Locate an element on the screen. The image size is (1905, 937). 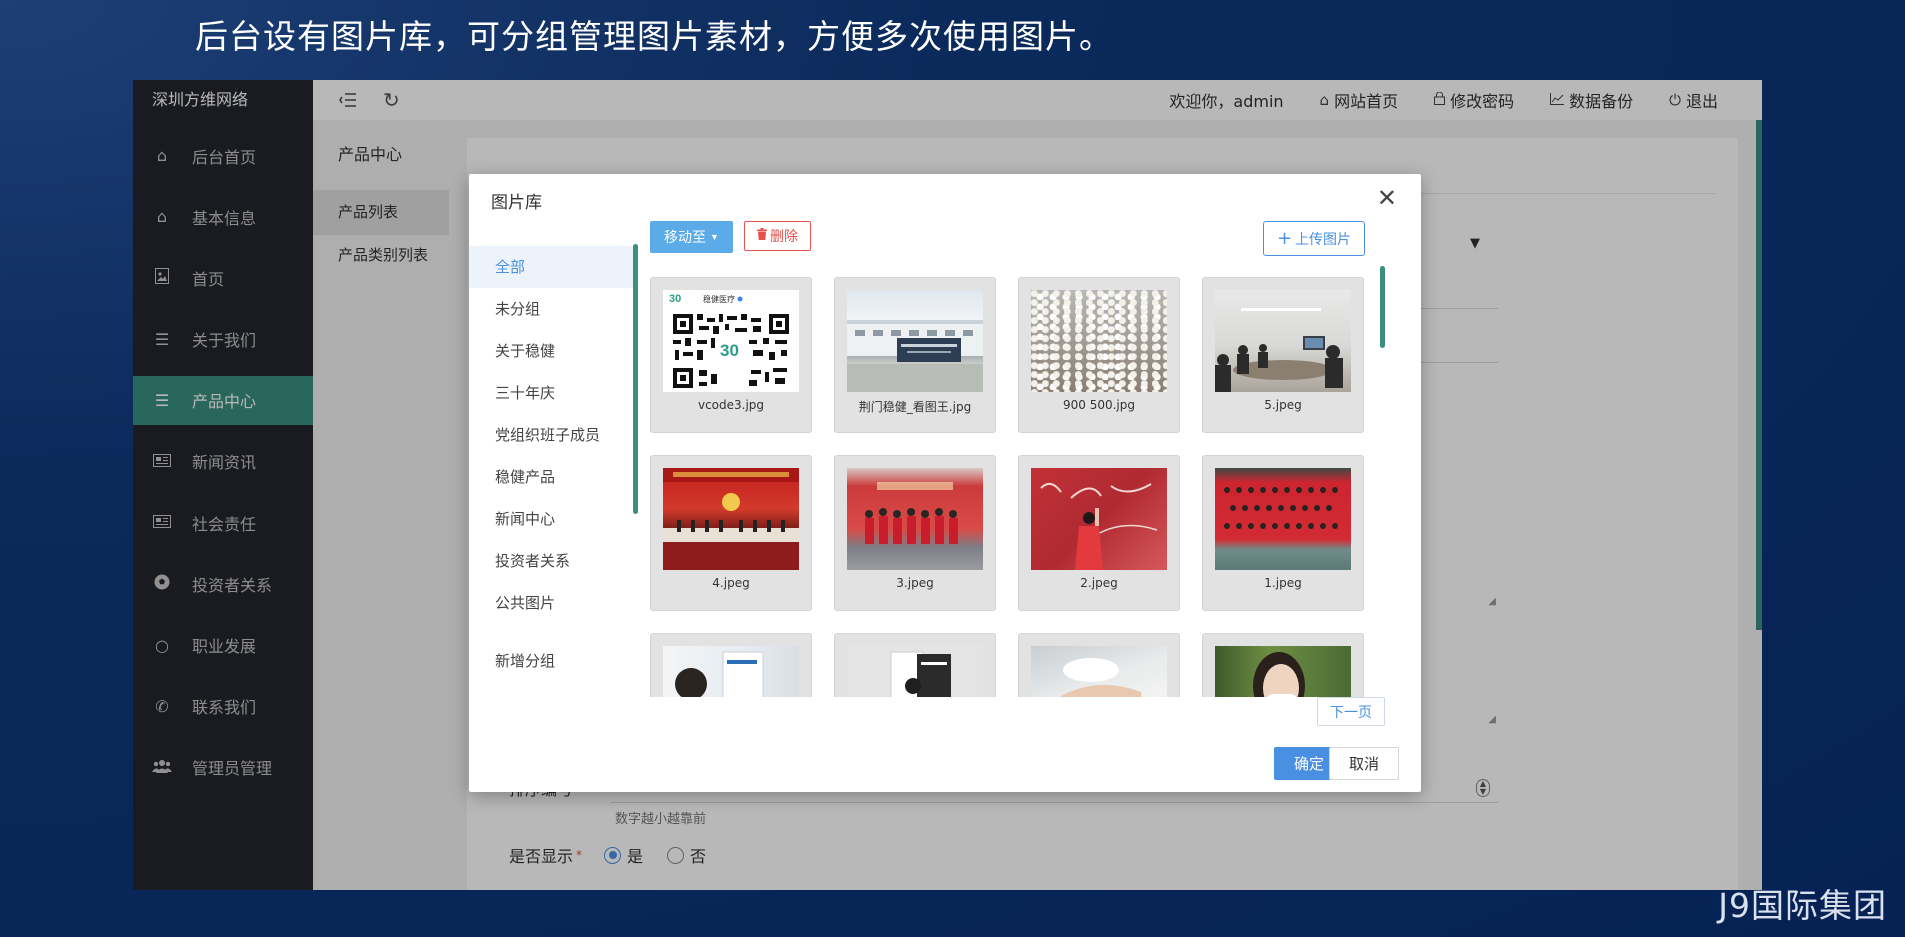
group-item-30th-anniversary: 三十年庆 is located at coordinates (552, 393).